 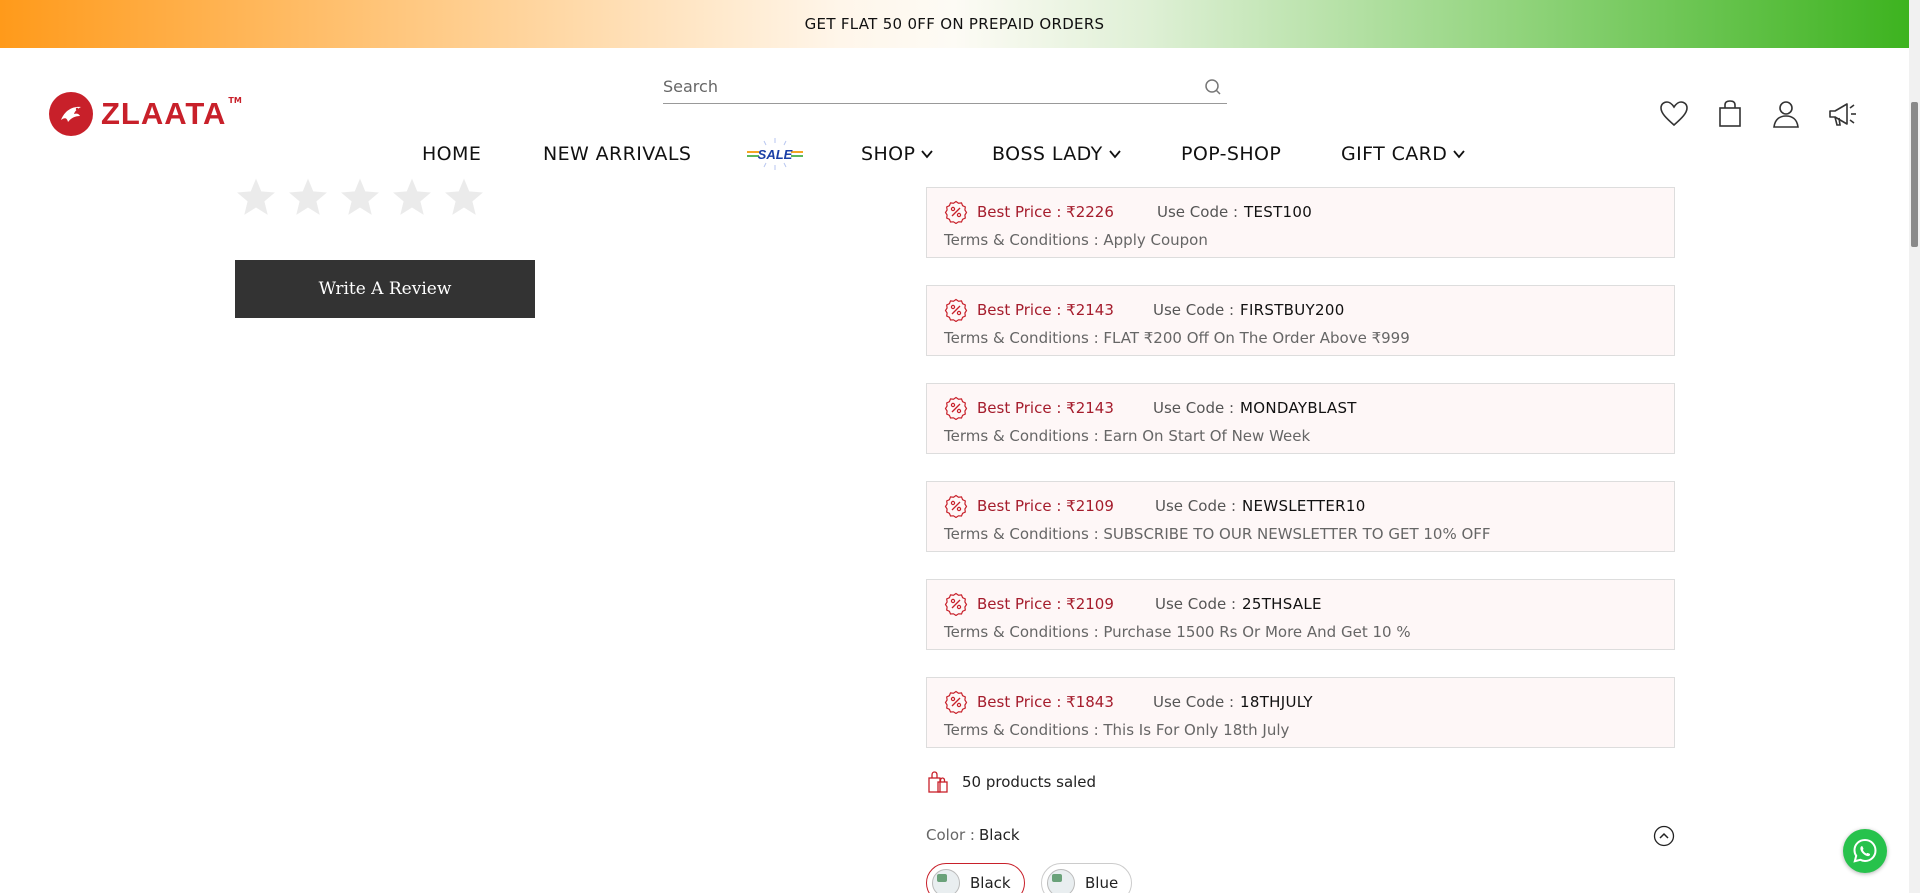 I want to click on color-label: Color :, so click(x=950, y=835).